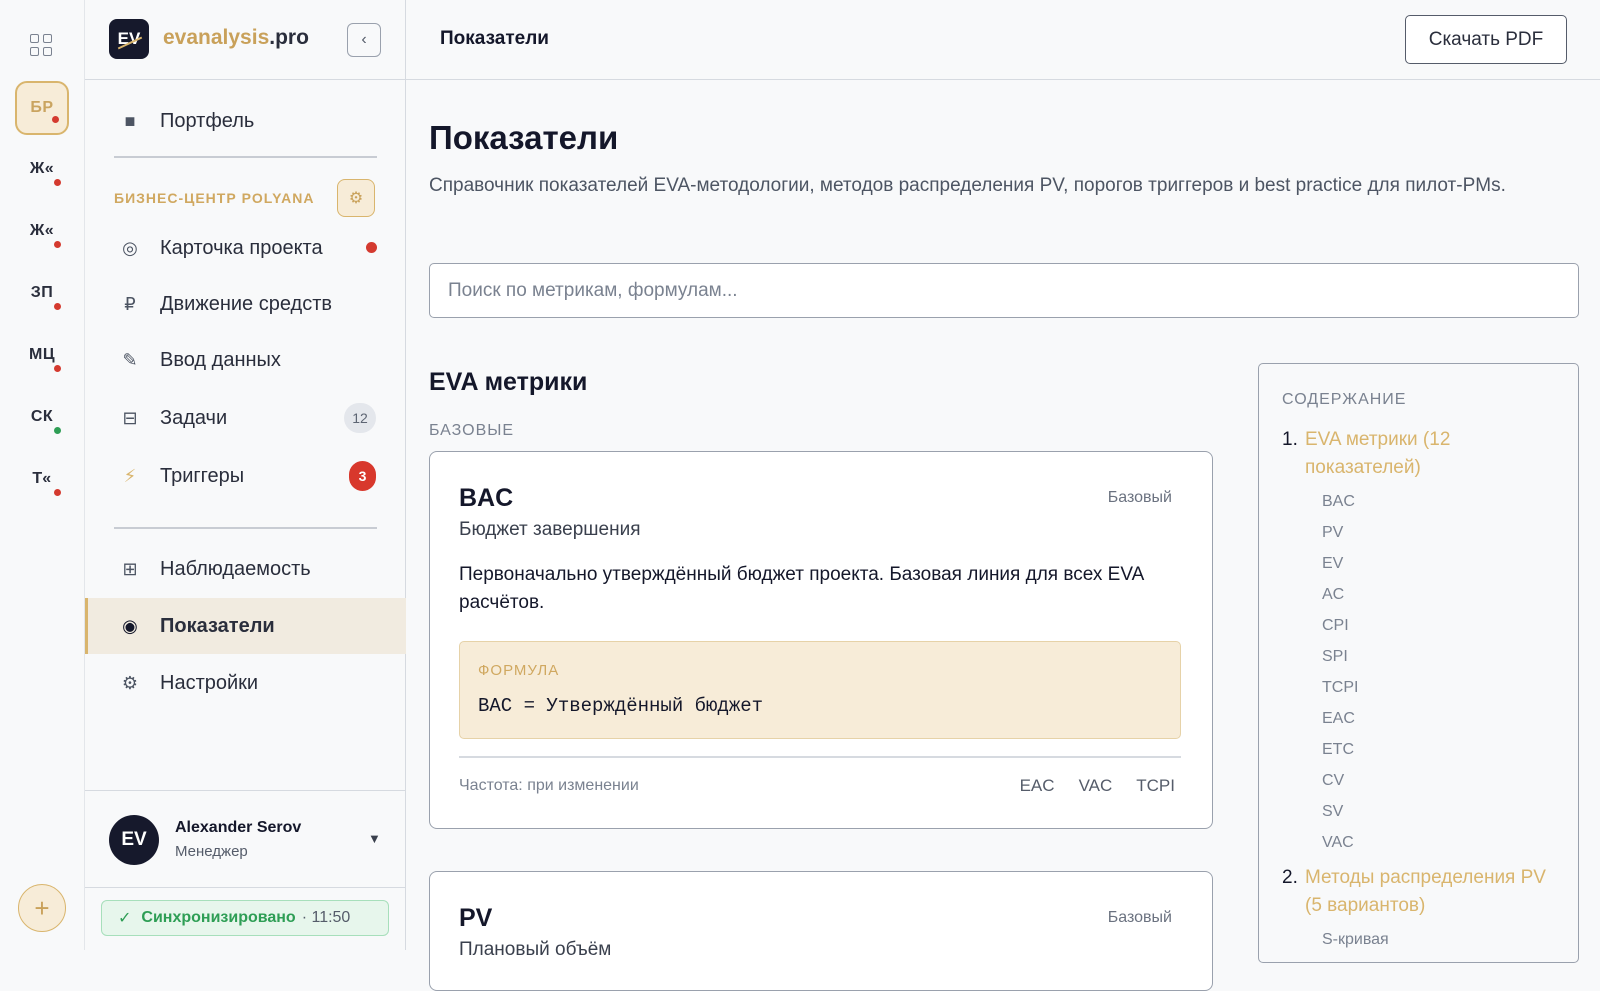  Describe the element at coordinates (550, 529) in the screenshot. I see `metric-name: Бюджет завершения` at that location.